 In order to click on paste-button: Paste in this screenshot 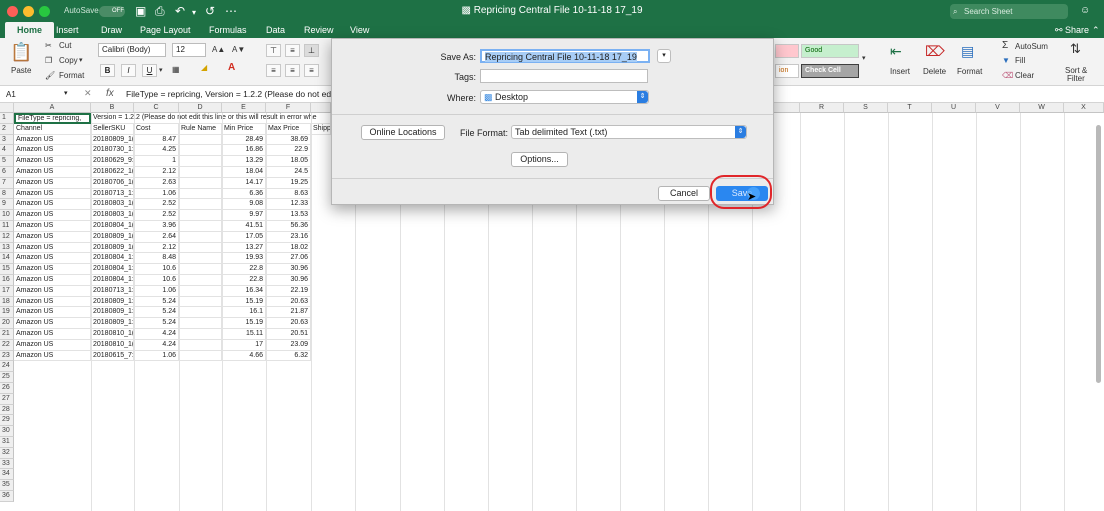, I will do `click(21, 71)`.